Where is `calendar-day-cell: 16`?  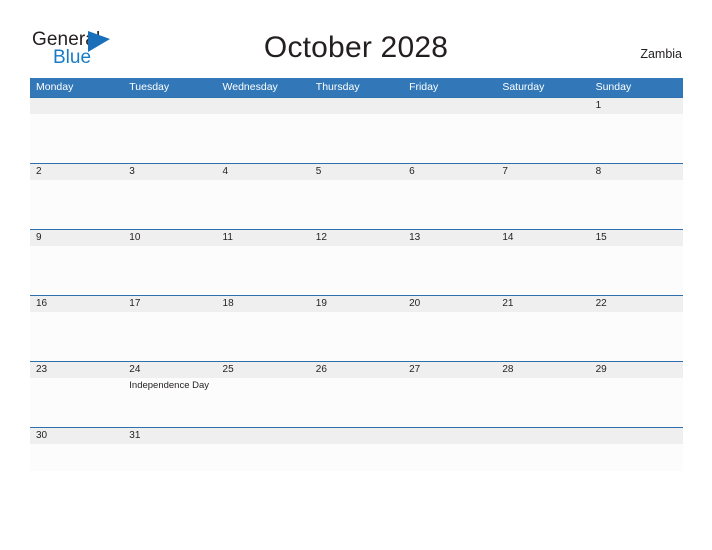 calendar-day-cell: 16 is located at coordinates (77, 328).